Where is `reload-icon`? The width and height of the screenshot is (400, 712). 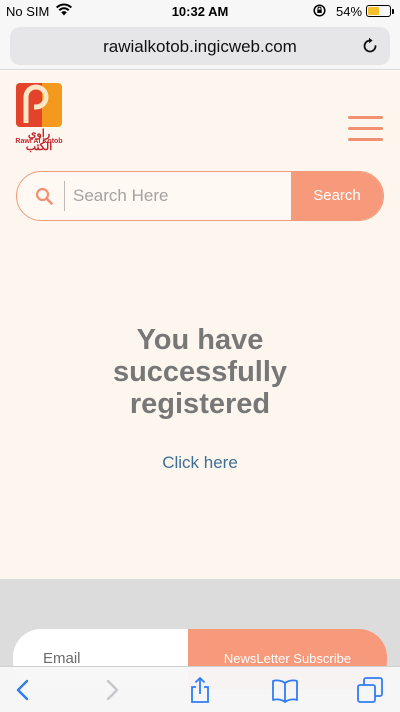 reload-icon is located at coordinates (370, 46).